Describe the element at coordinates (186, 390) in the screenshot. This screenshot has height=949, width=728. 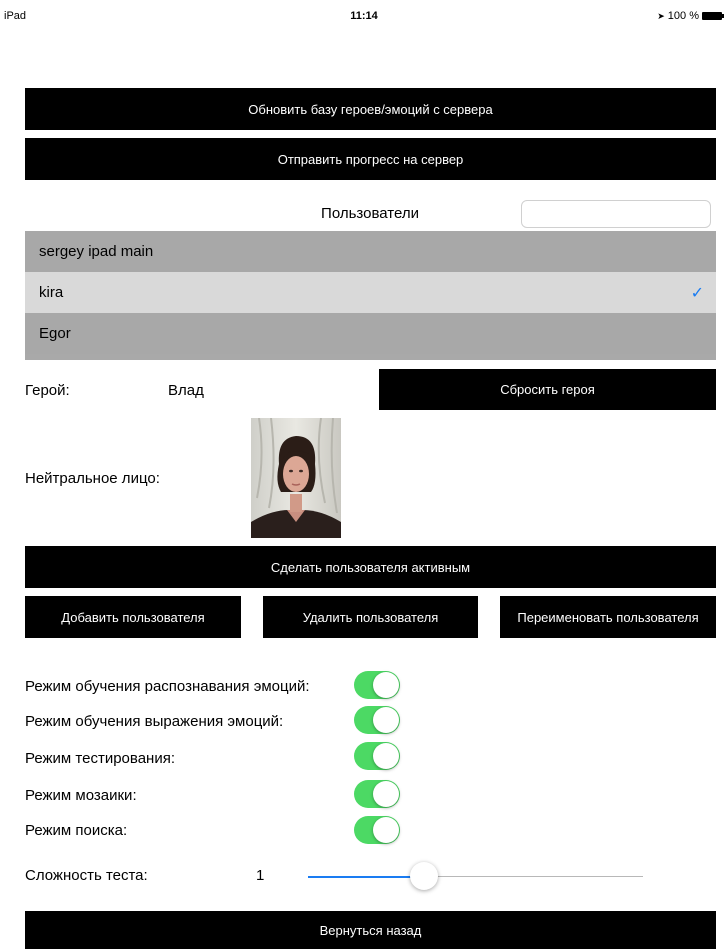
I see `hero-value: Влад` at that location.